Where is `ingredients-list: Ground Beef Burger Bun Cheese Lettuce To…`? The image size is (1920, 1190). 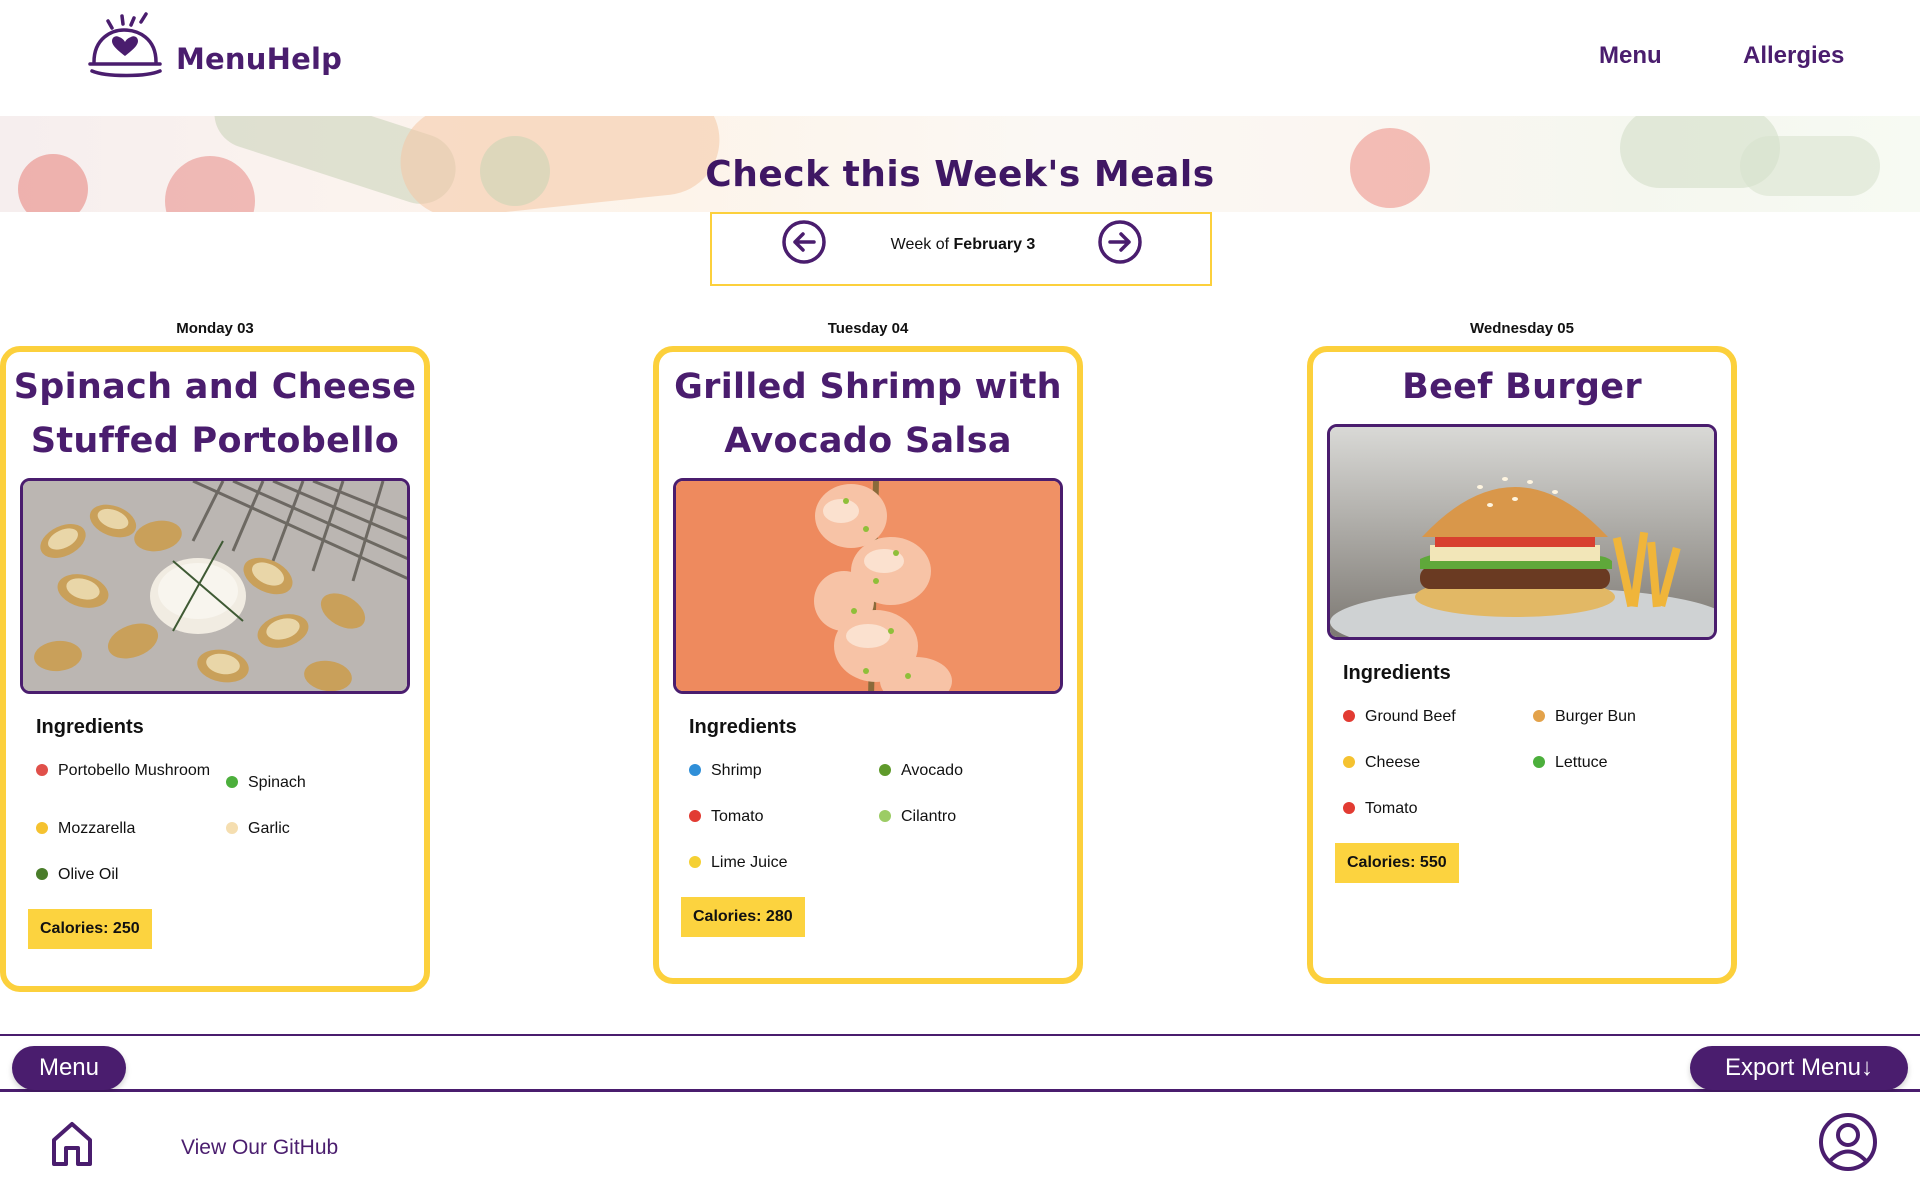
ingredients-list: Ground Beef Burger Bun Cheese Lettuce To… is located at coordinates (1533, 774).